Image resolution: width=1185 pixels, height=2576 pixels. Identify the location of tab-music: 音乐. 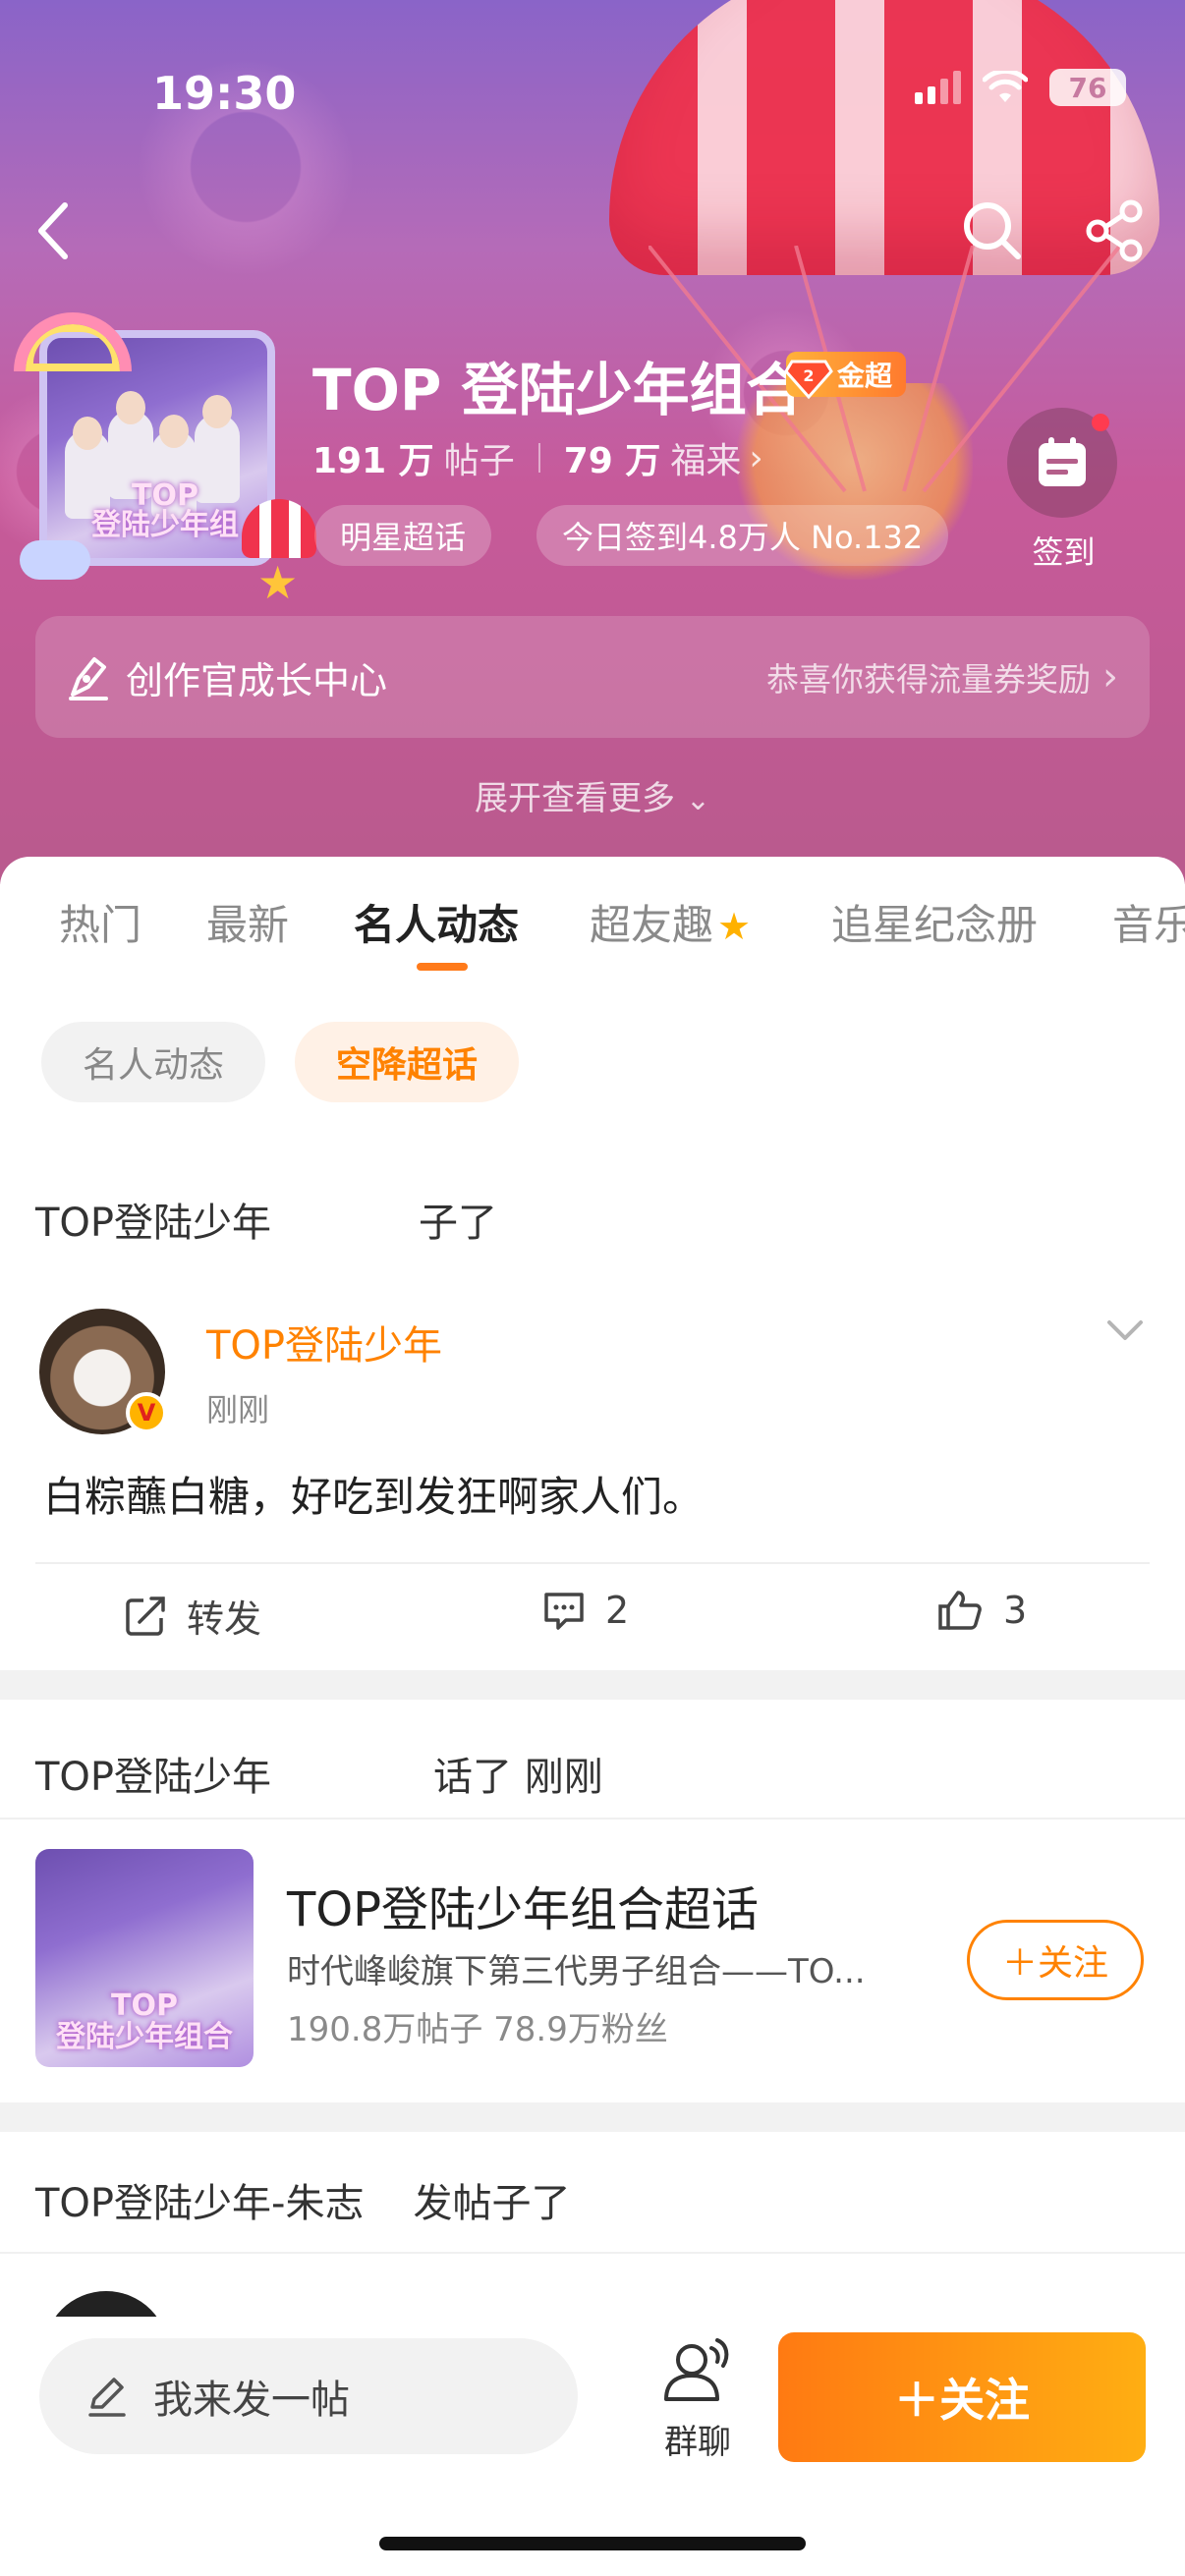
(1149, 922).